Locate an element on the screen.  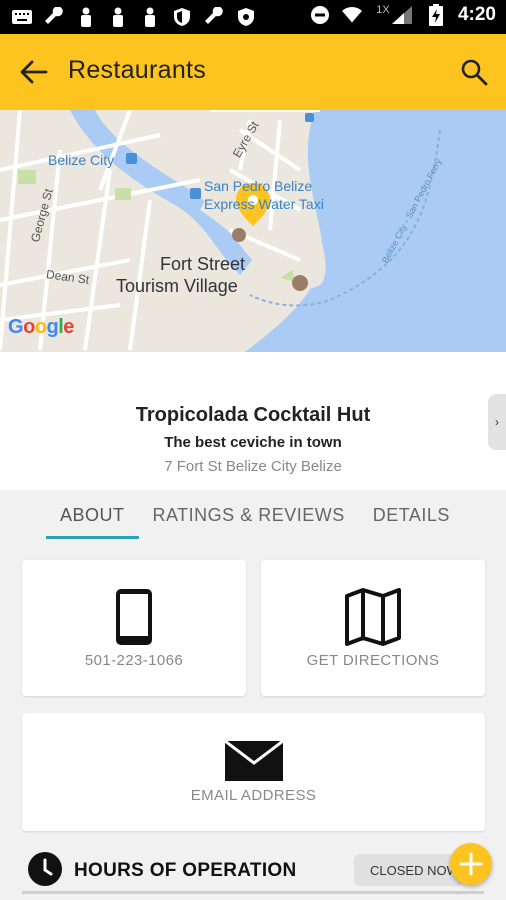
signal-label: 1X is located at coordinates (383, 10).